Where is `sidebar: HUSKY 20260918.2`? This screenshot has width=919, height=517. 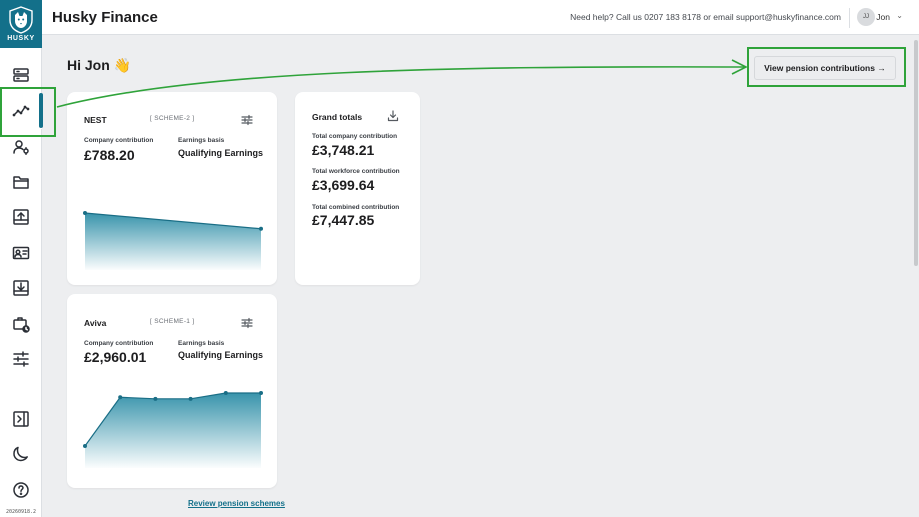
sidebar: HUSKY 20260918.2 is located at coordinates (21, 258).